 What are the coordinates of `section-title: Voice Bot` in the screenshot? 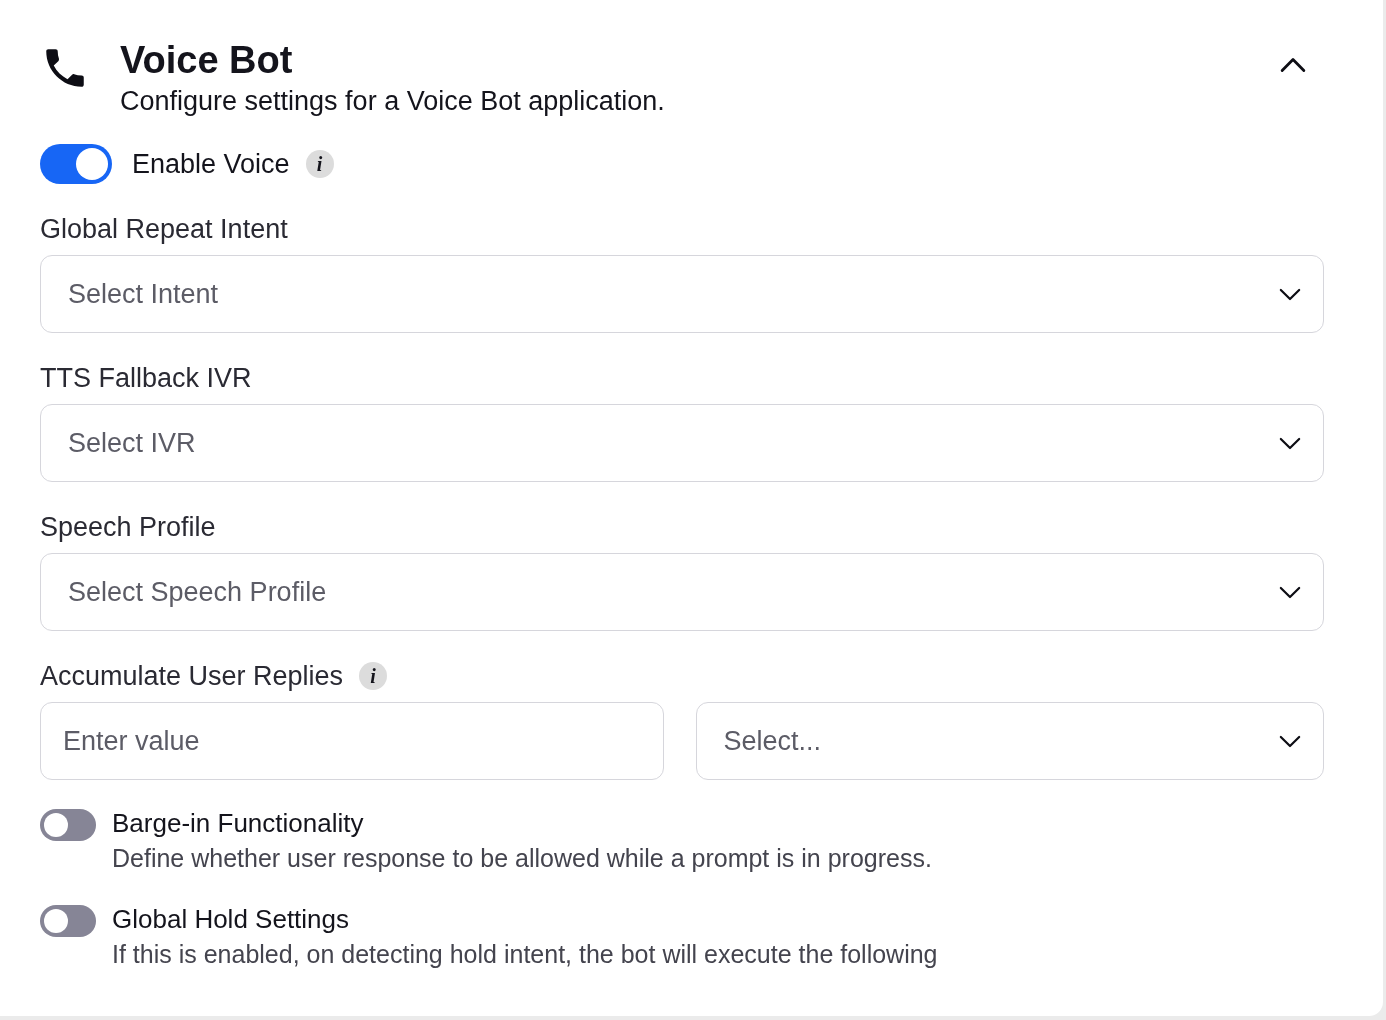 It's located at (207, 60).